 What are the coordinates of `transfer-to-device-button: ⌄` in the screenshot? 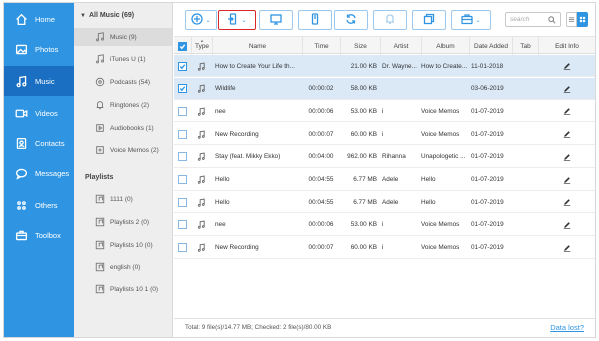 It's located at (237, 20).